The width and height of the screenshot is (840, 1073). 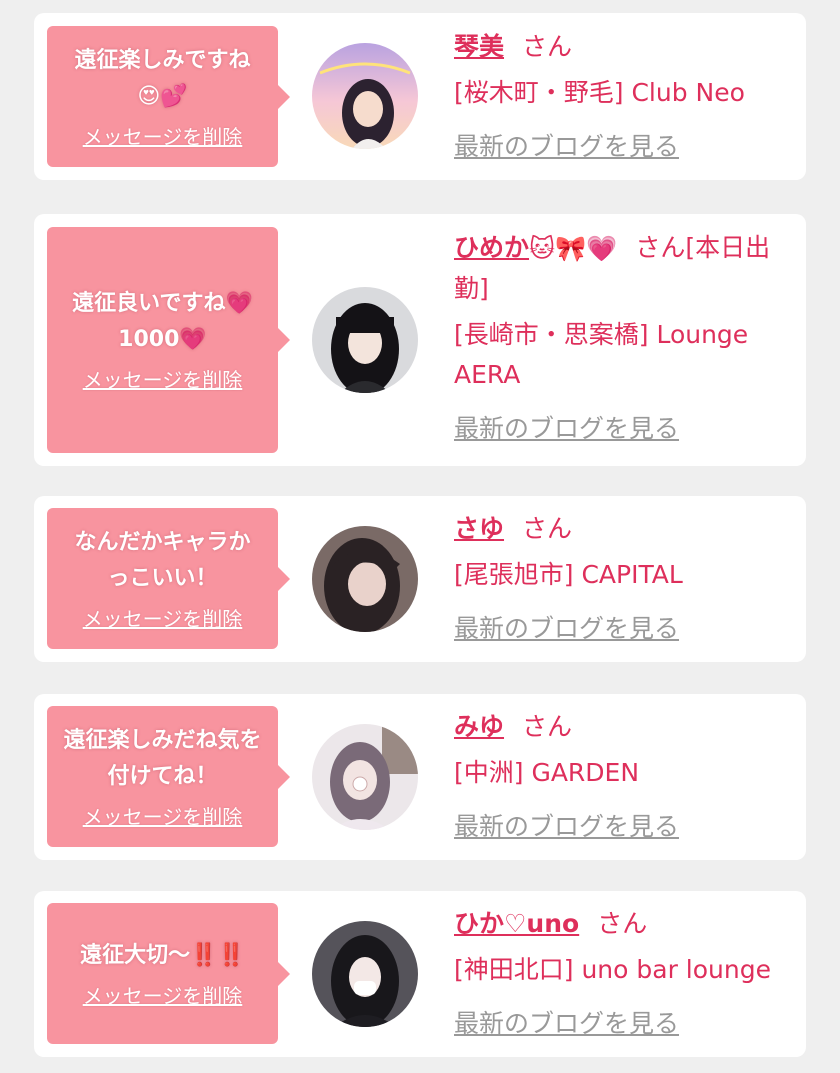 What do you see at coordinates (149, 303) in the screenshot?
I see `message-text: 遠征良いですね` at bounding box center [149, 303].